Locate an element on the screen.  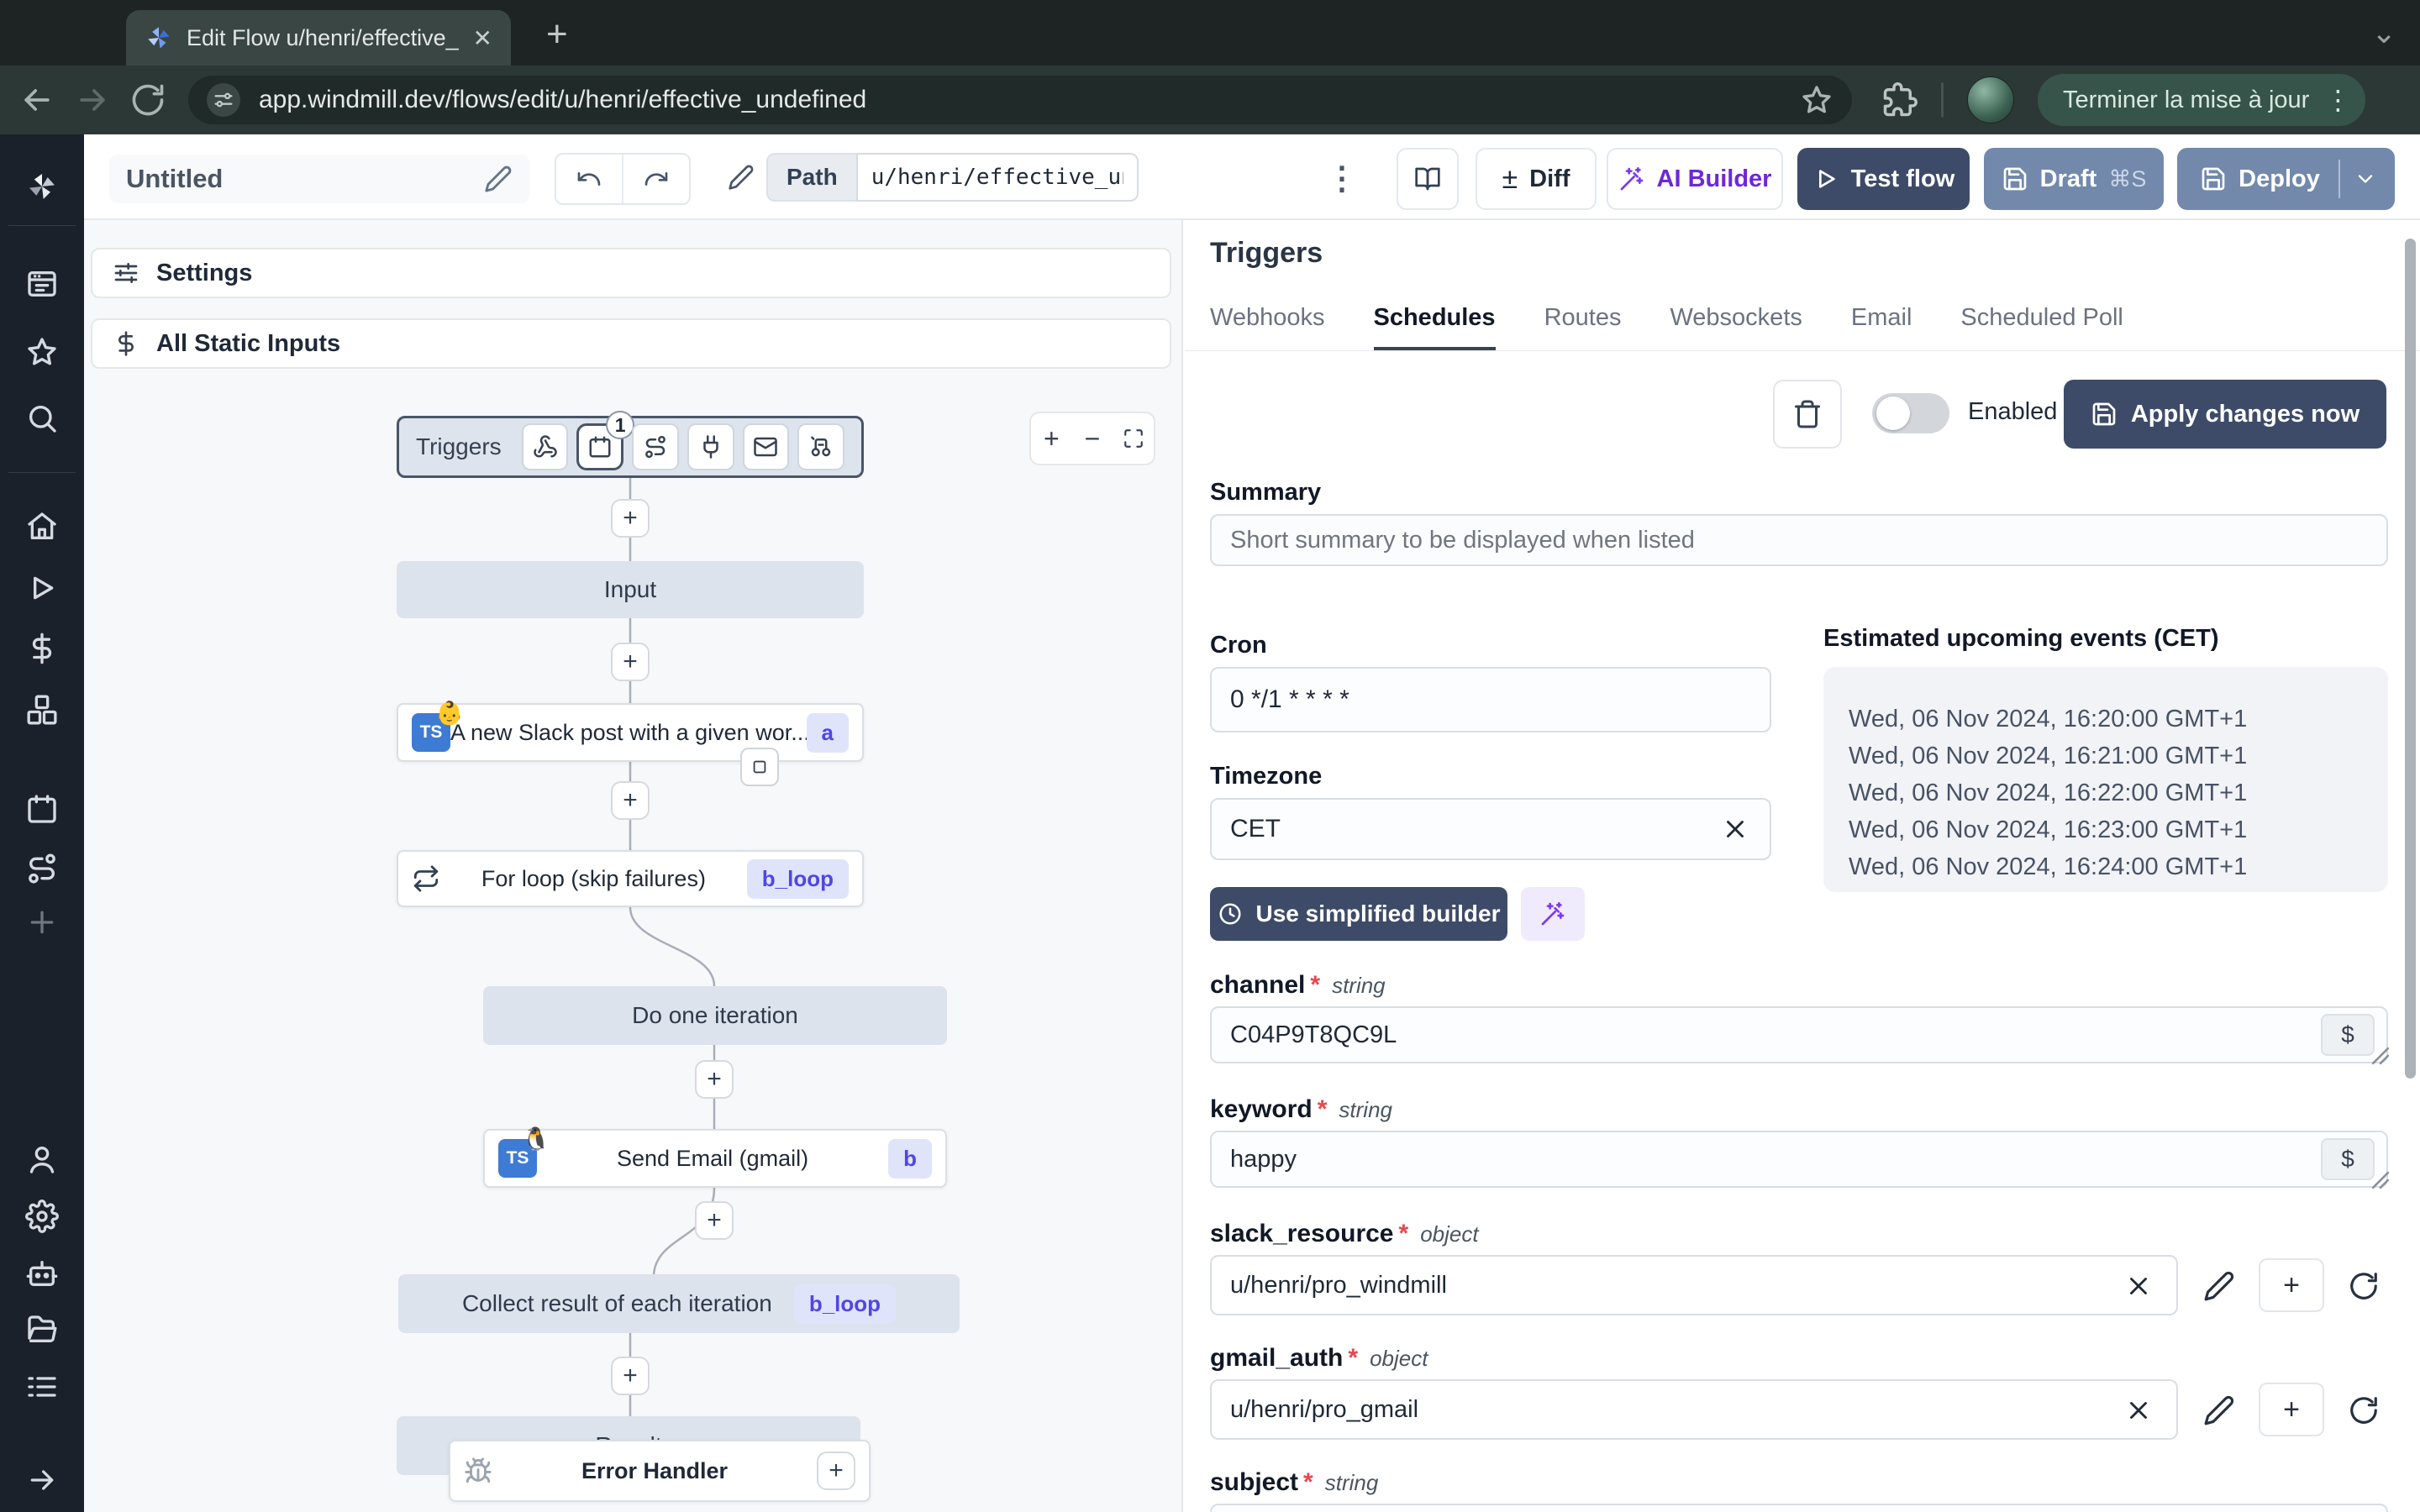
timezone-input is located at coordinates (1490, 829).